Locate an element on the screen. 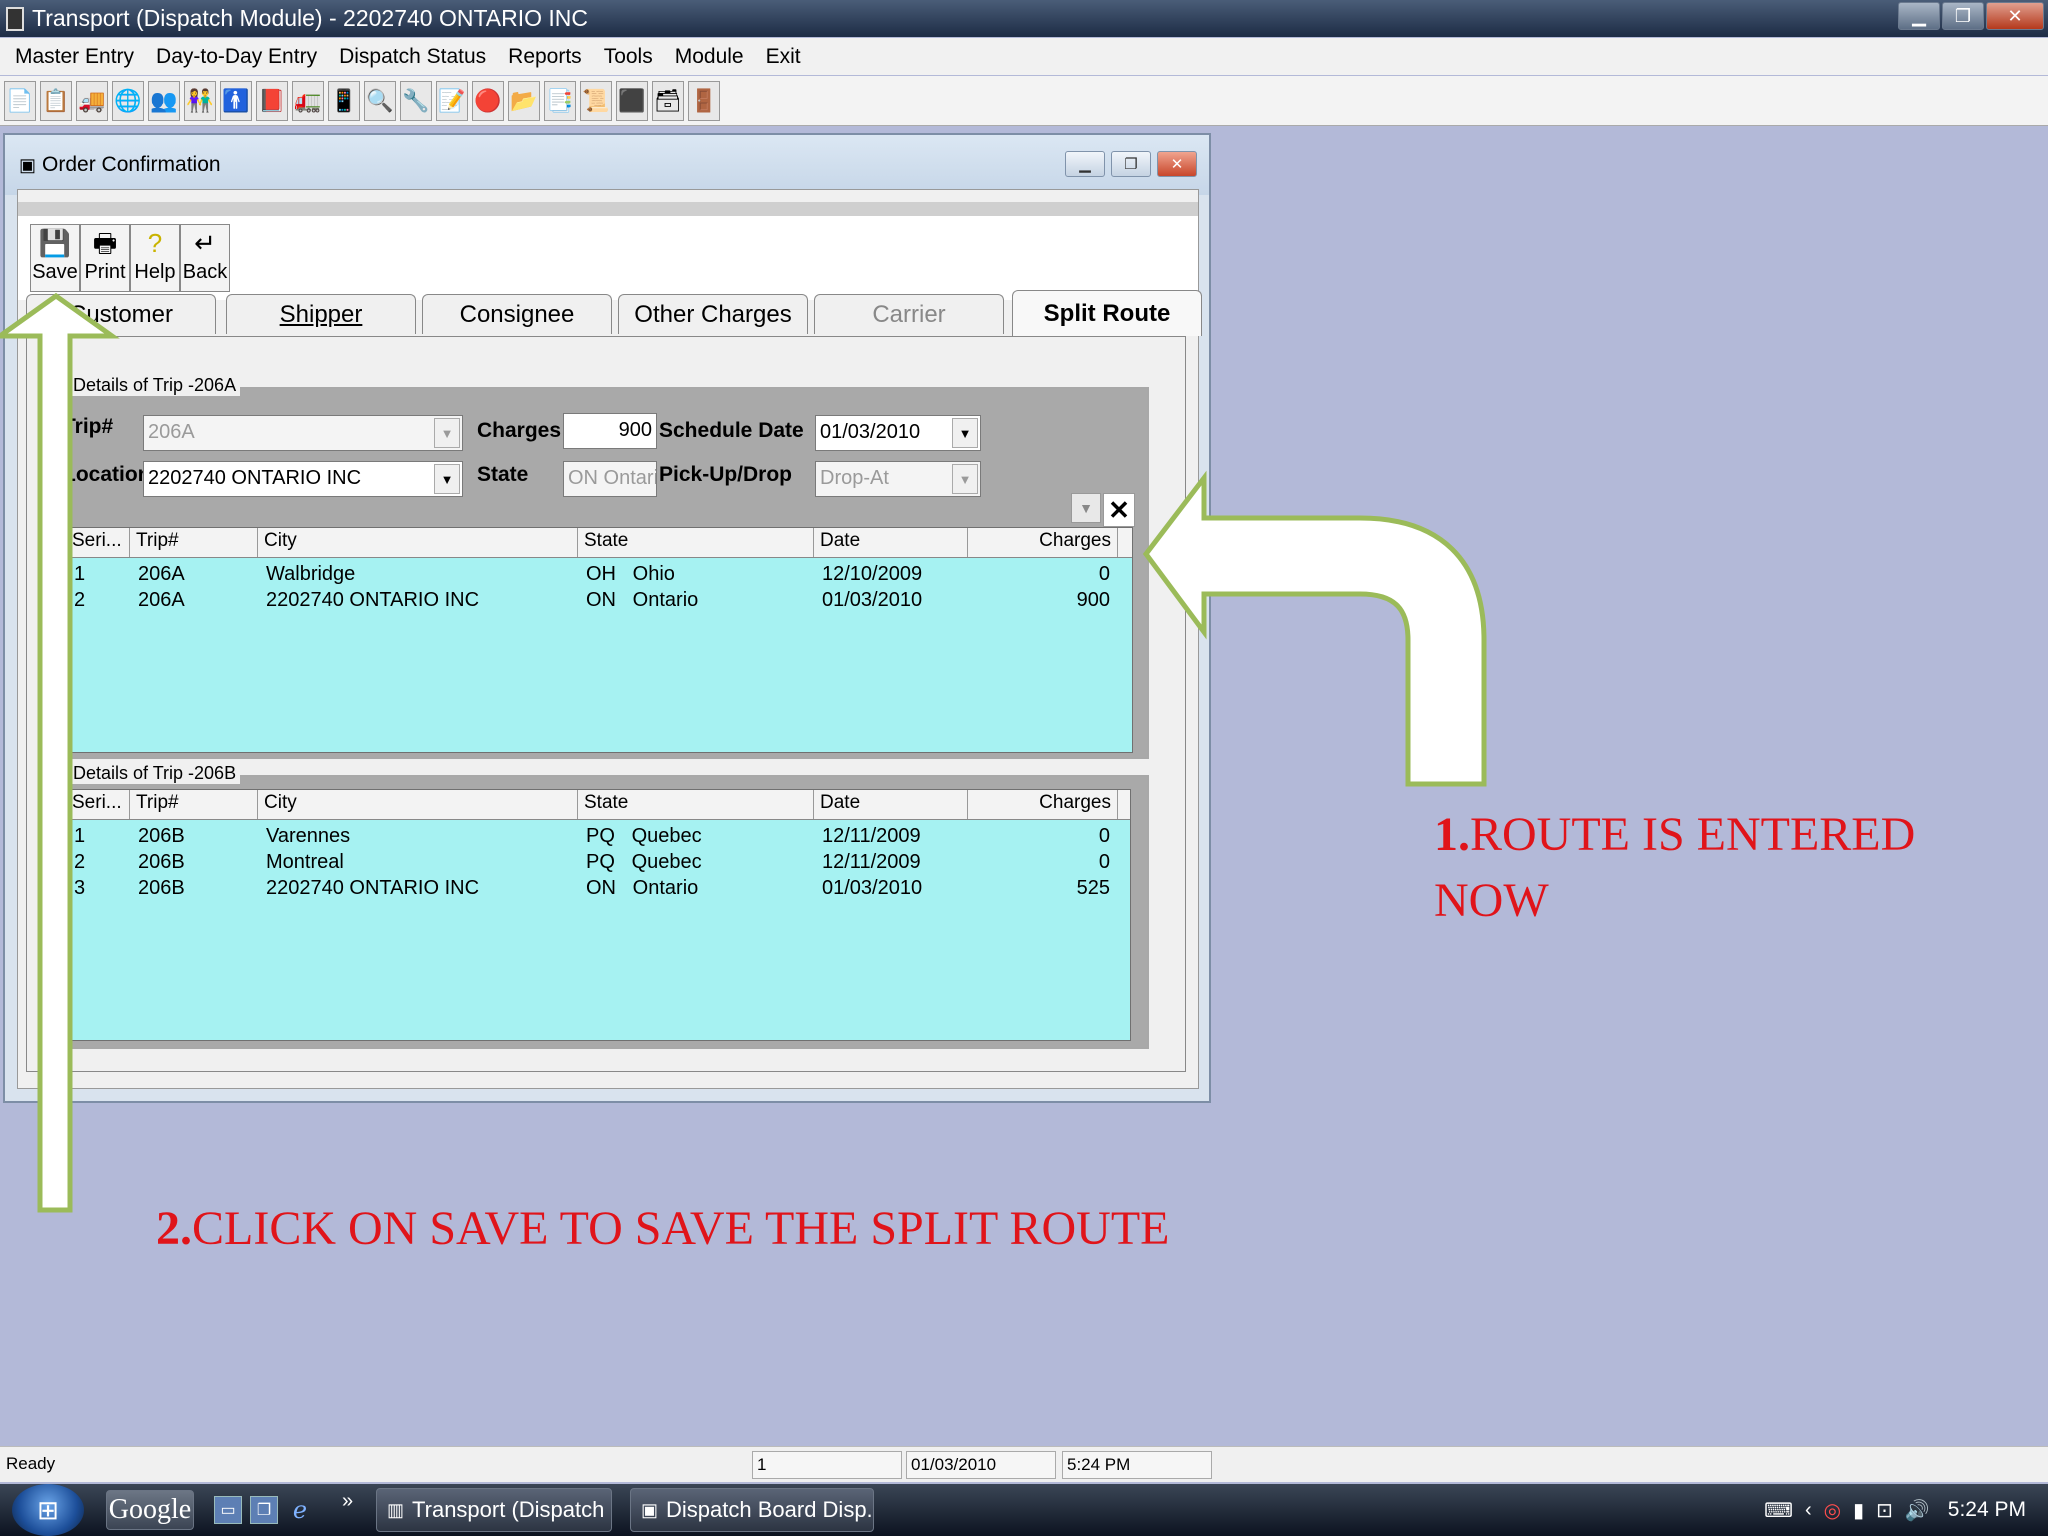  volume-icon: 🔊 is located at coordinates (1917, 1510).